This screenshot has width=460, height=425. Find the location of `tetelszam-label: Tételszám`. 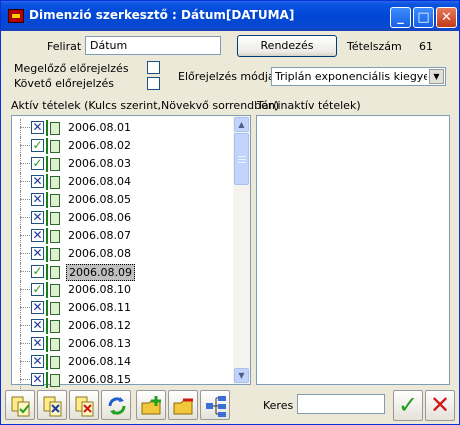

tetelszam-label: Tételszám is located at coordinates (374, 46).